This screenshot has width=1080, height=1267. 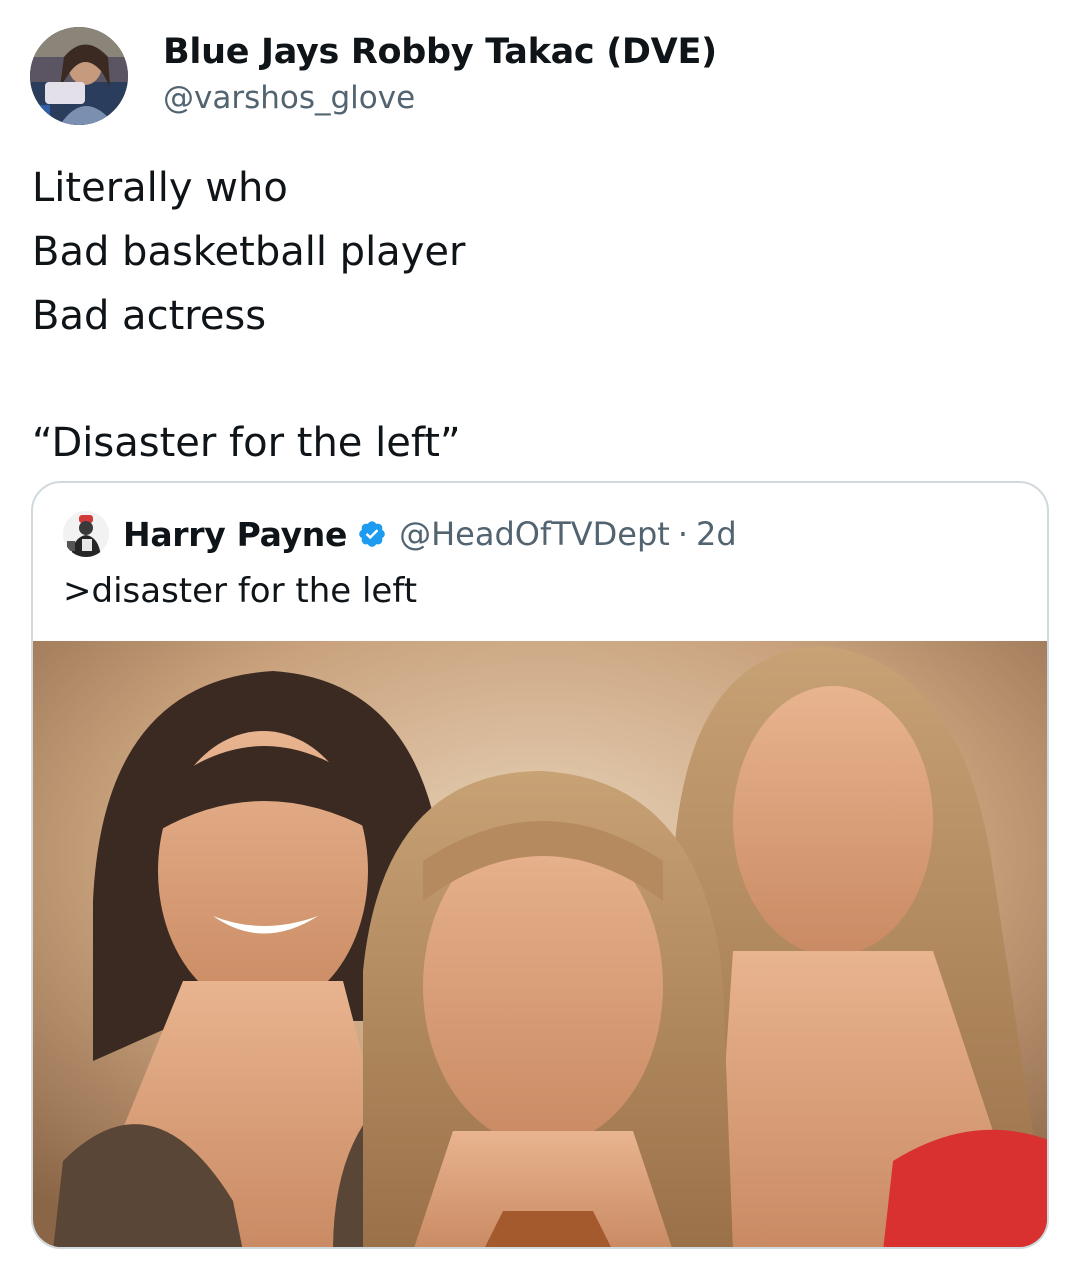 I want to click on quoted-author-name: Harry Payne, so click(x=235, y=534).